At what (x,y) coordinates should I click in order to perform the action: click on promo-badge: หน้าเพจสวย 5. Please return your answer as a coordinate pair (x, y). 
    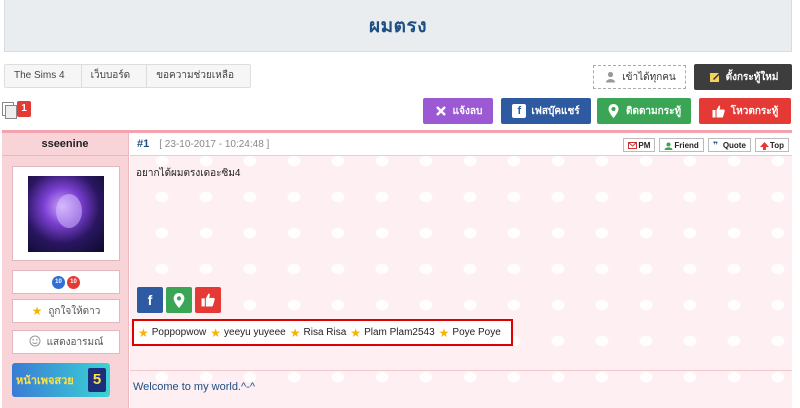
    Looking at the image, I should click on (61, 380).